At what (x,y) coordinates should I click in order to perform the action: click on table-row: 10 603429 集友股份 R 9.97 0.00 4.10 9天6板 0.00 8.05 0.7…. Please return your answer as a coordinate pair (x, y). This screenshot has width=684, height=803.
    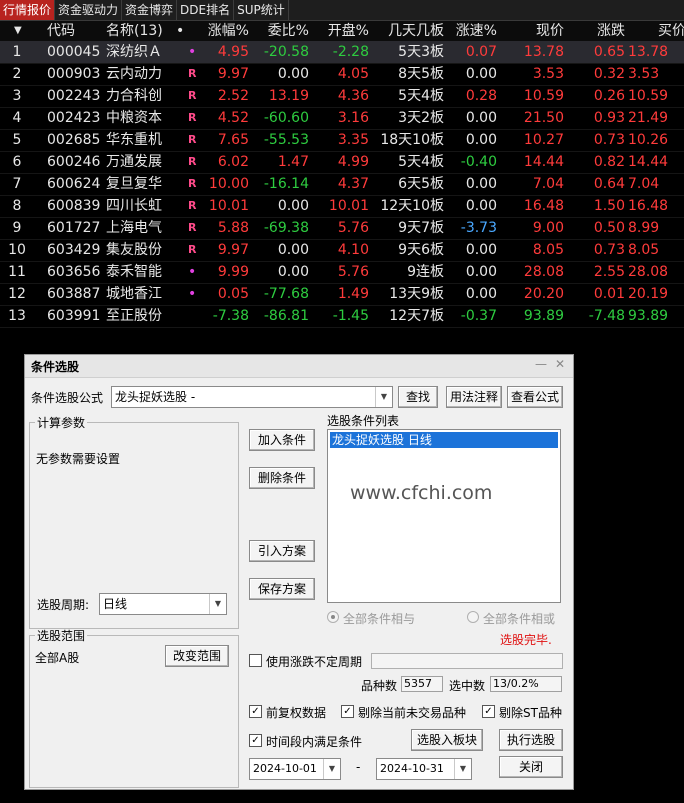
    Looking at the image, I should click on (342, 250).